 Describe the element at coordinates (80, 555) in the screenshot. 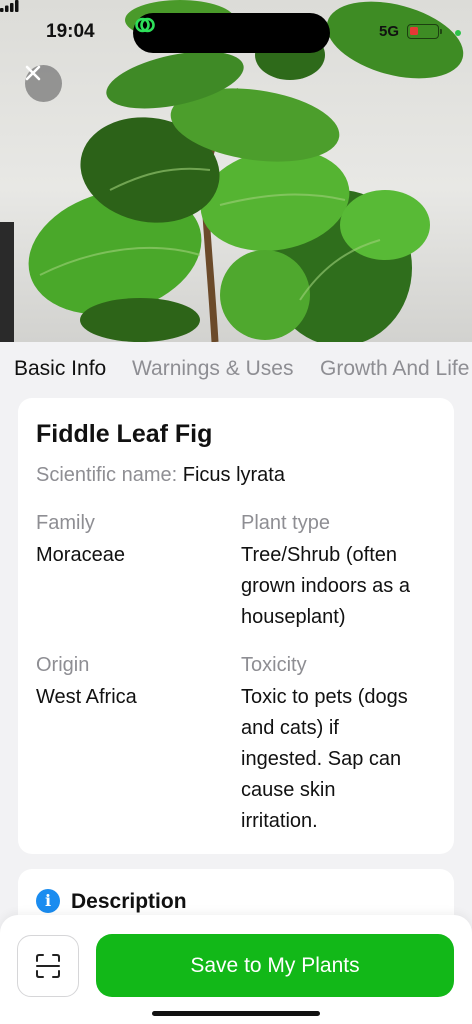

I see `family-value: Moraceae` at that location.